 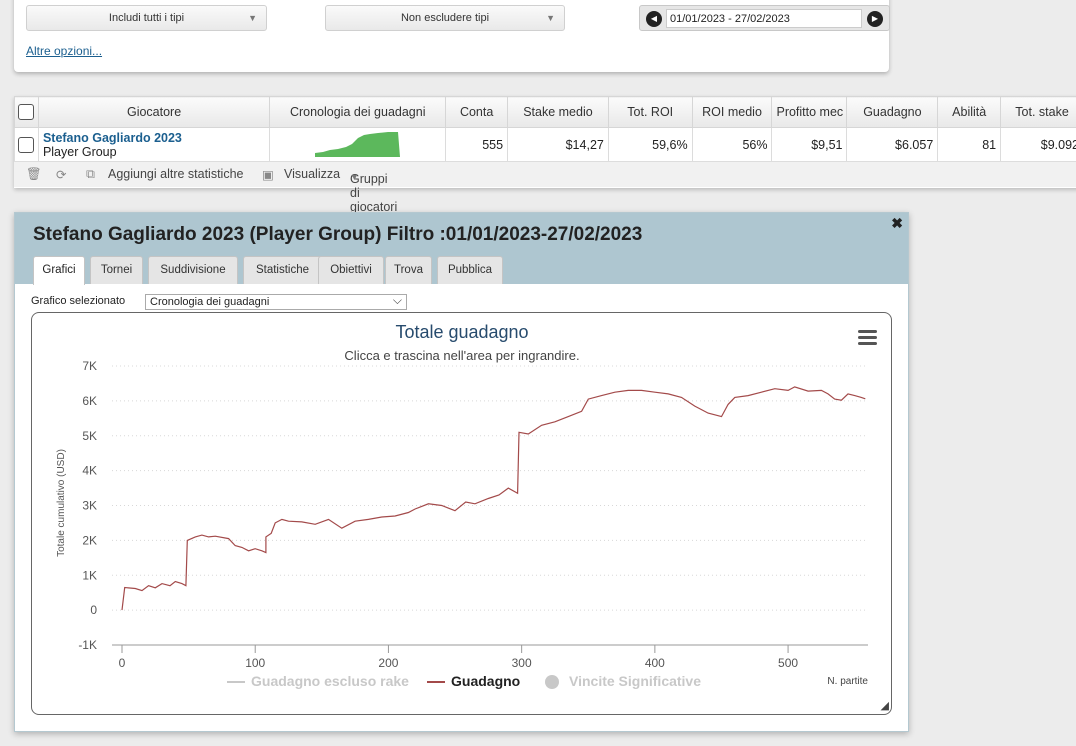 I want to click on trash-icon: 🗑, so click(x=34, y=174).